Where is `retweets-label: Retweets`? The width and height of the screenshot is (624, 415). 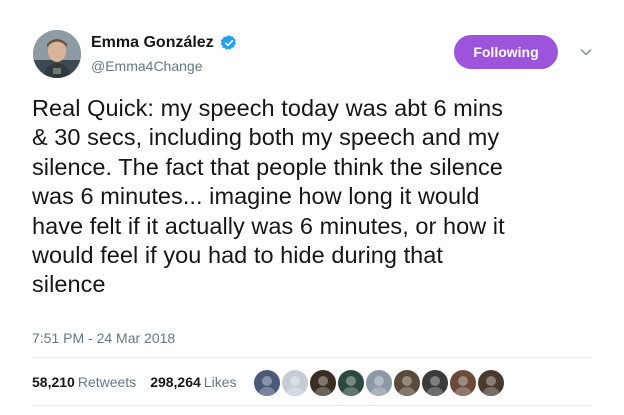 retweets-label: Retweets is located at coordinates (107, 382).